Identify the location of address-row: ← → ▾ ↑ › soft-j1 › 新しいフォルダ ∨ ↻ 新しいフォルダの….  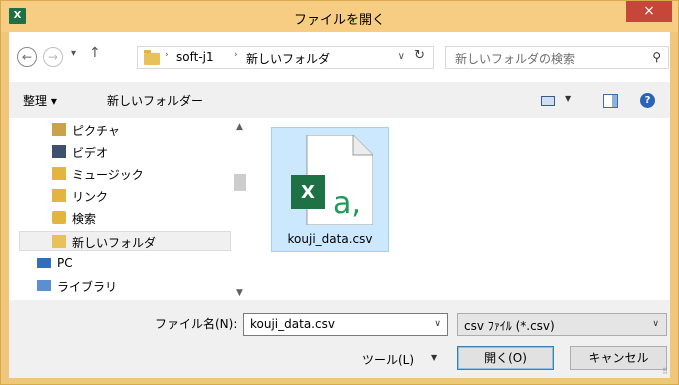
(339, 57).